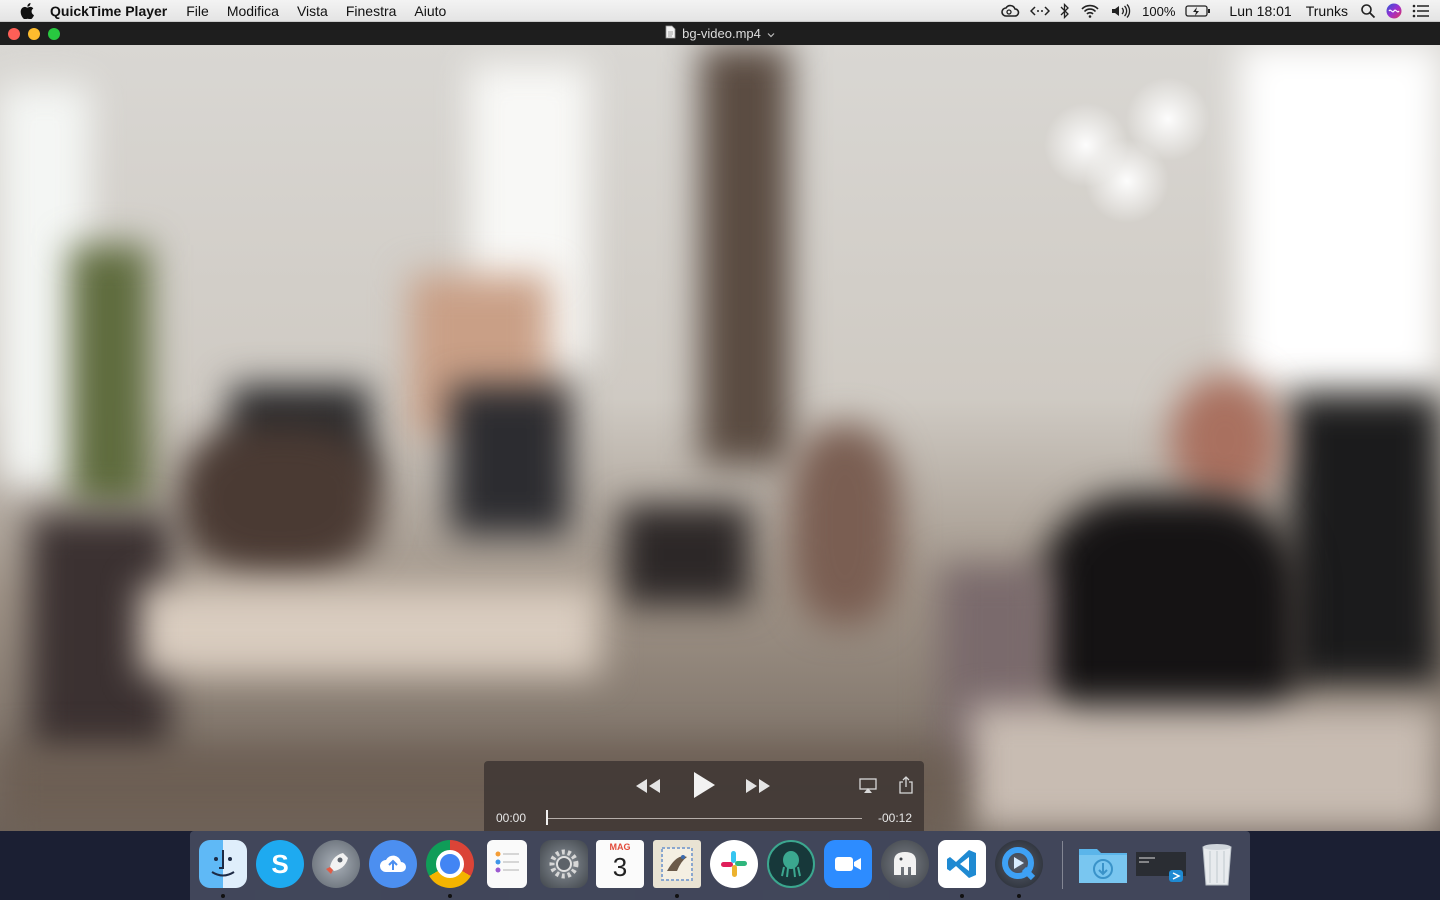 The width and height of the screenshot is (1440, 900). What do you see at coordinates (734, 864) in the screenshot?
I see `slack-icon` at bounding box center [734, 864].